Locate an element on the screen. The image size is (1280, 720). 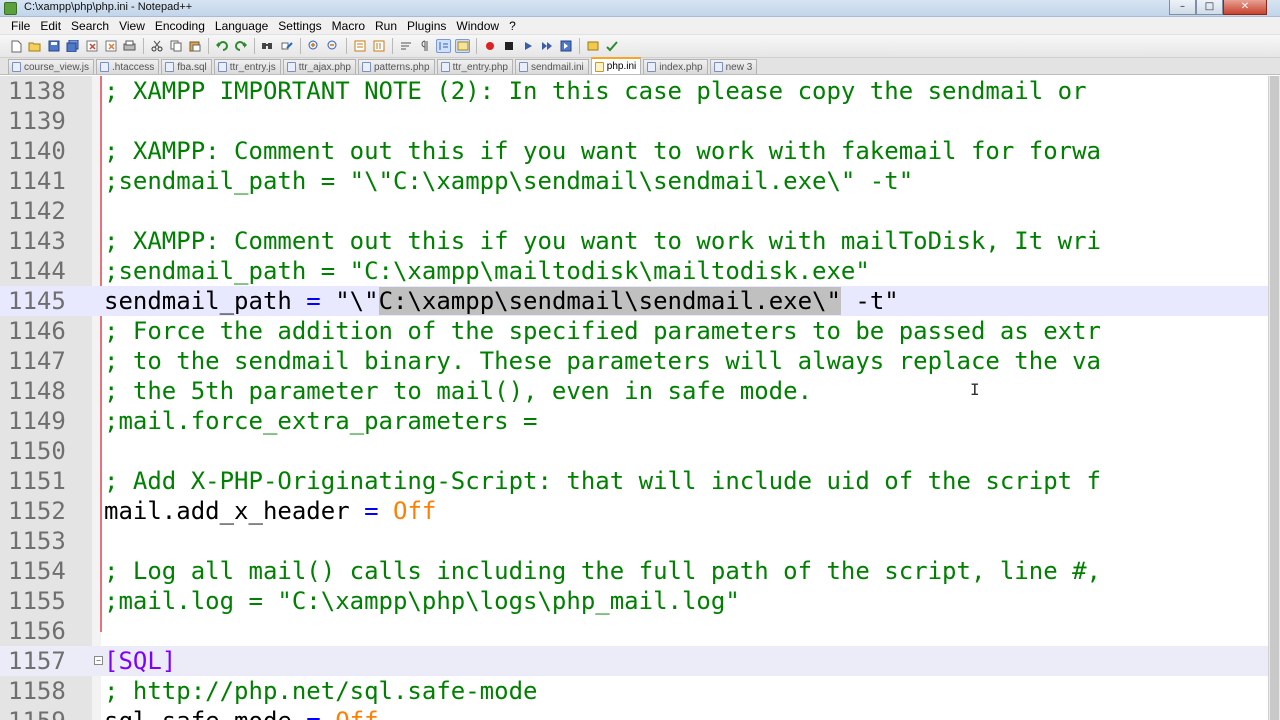
show-all-chars-icon is located at coordinates (424, 46).